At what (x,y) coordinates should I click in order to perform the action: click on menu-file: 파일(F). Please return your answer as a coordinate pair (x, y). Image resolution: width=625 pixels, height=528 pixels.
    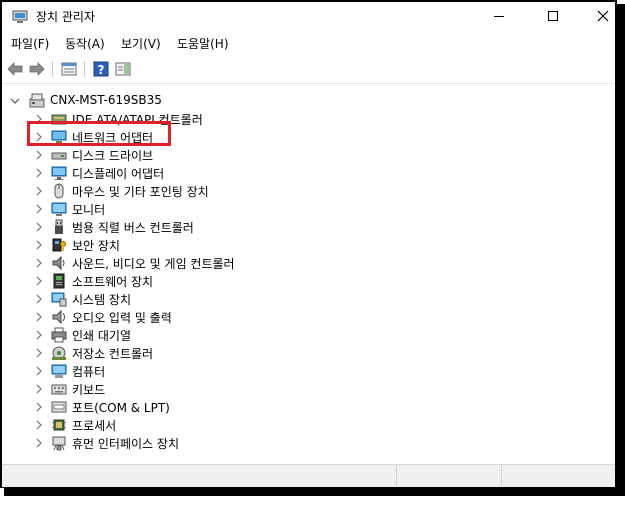
    Looking at the image, I should click on (30, 43).